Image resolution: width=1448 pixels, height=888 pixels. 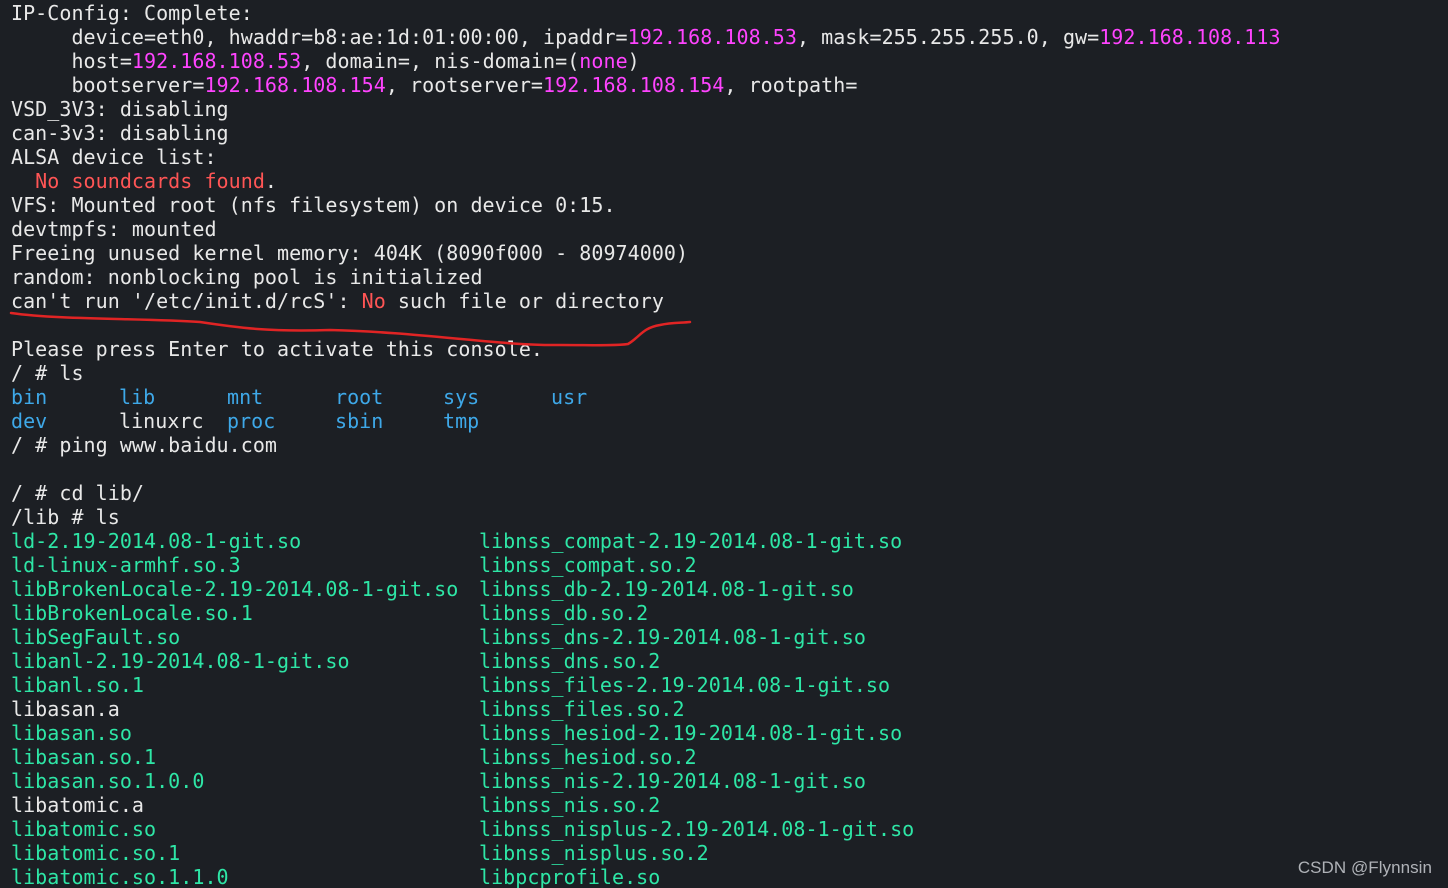 What do you see at coordinates (594, 853) in the screenshot?
I see `file-entry: libnss_nisplus.so.2` at bounding box center [594, 853].